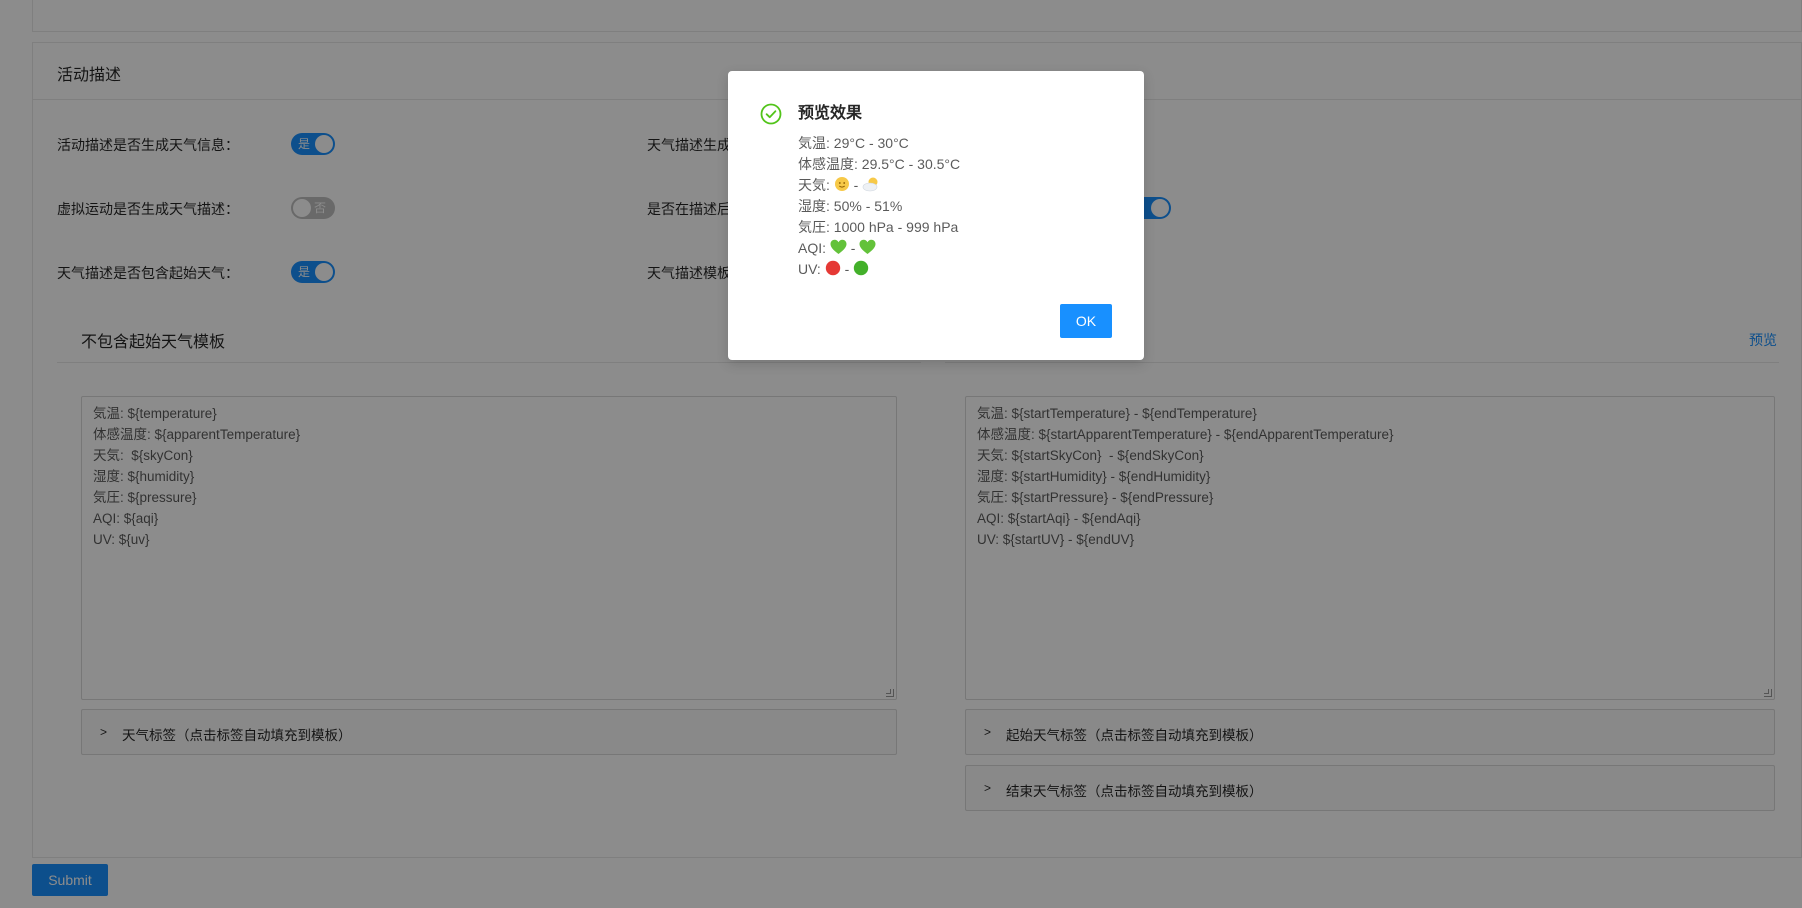  What do you see at coordinates (853, 143) in the screenshot?
I see `preview-line-temperature: 気温: 29°C - 30°C` at bounding box center [853, 143].